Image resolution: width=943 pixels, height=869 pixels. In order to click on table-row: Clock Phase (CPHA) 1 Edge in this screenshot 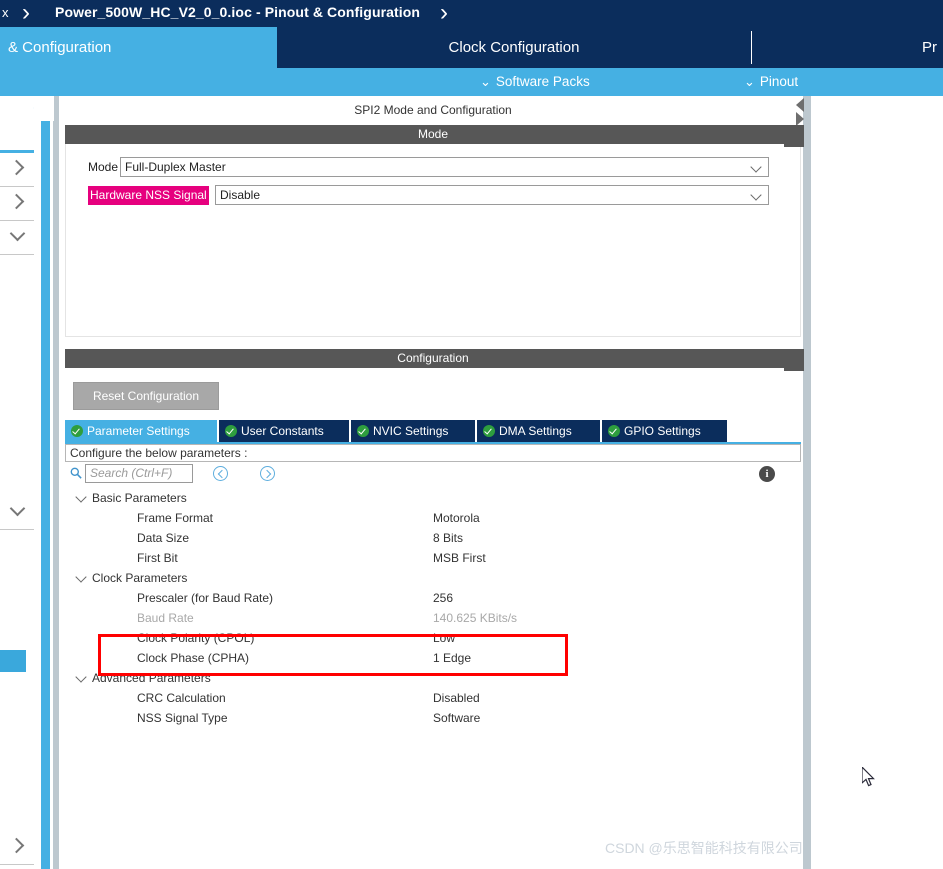, I will do `click(433, 658)`.